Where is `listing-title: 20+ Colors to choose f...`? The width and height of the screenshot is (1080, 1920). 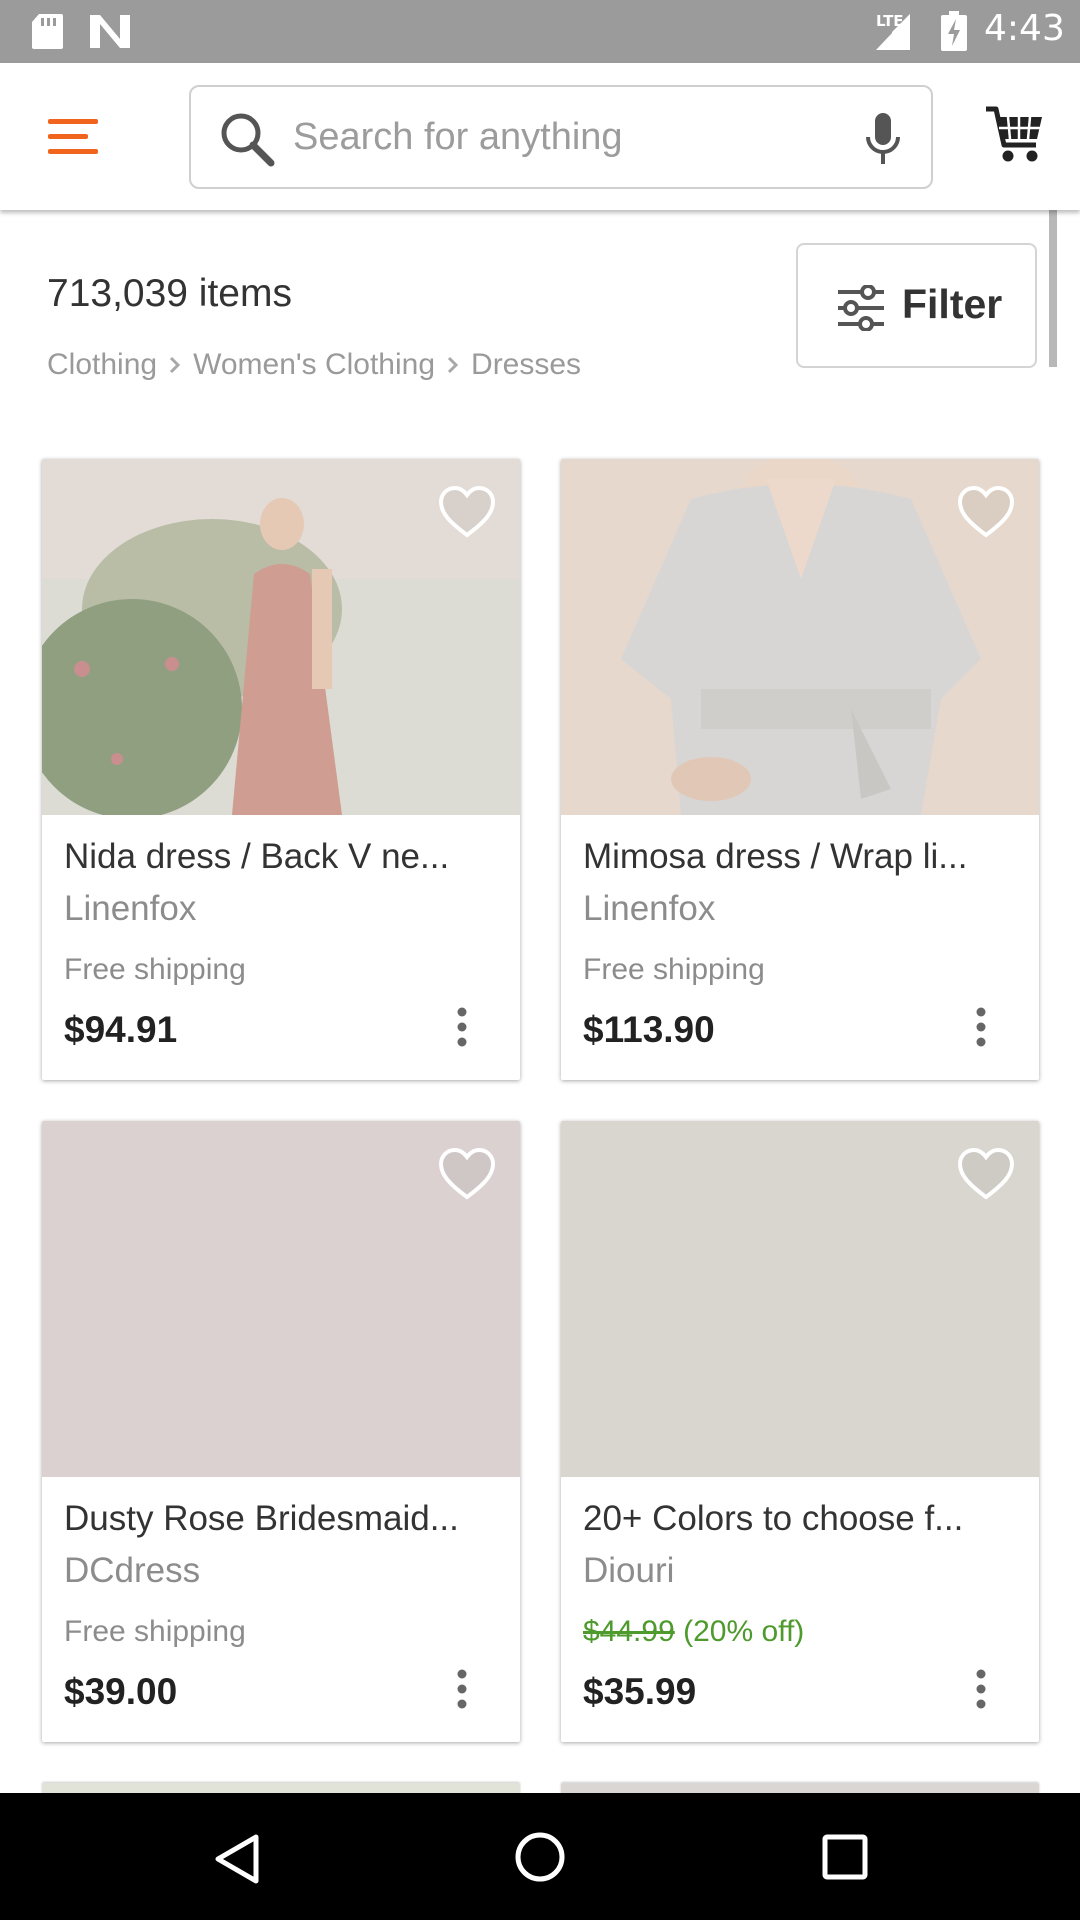
listing-title: 20+ Colors to choose f... is located at coordinates (803, 1519).